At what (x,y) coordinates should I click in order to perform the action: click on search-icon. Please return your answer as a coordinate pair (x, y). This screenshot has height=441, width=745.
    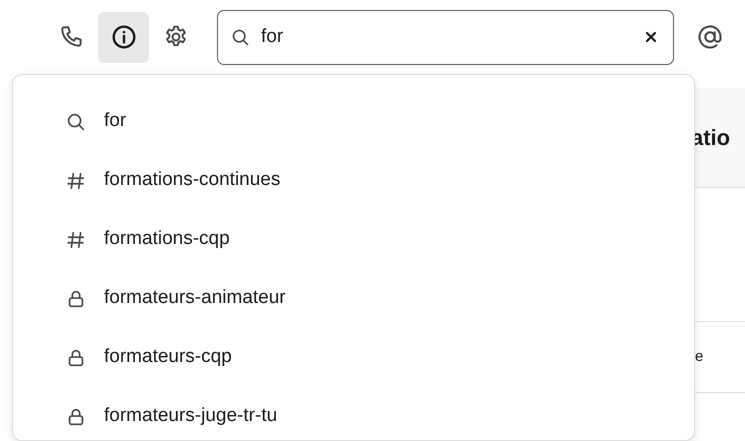
    Looking at the image, I should click on (240, 37).